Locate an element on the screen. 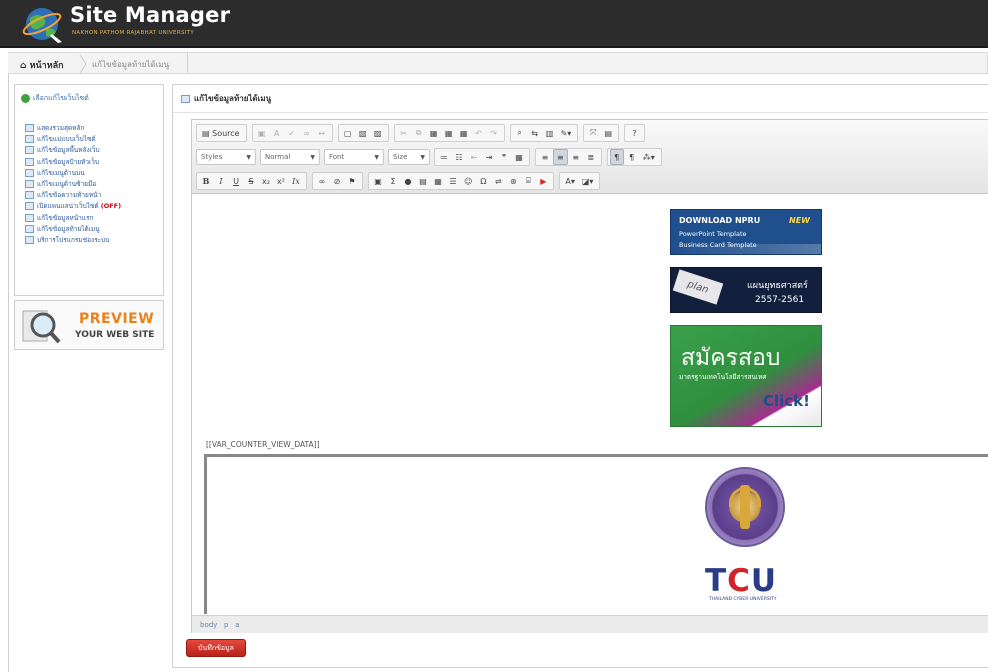 This screenshot has width=988, height=672. sidebar-heading: เลือกแก้ไขเว็บไซต์ is located at coordinates (55, 98).